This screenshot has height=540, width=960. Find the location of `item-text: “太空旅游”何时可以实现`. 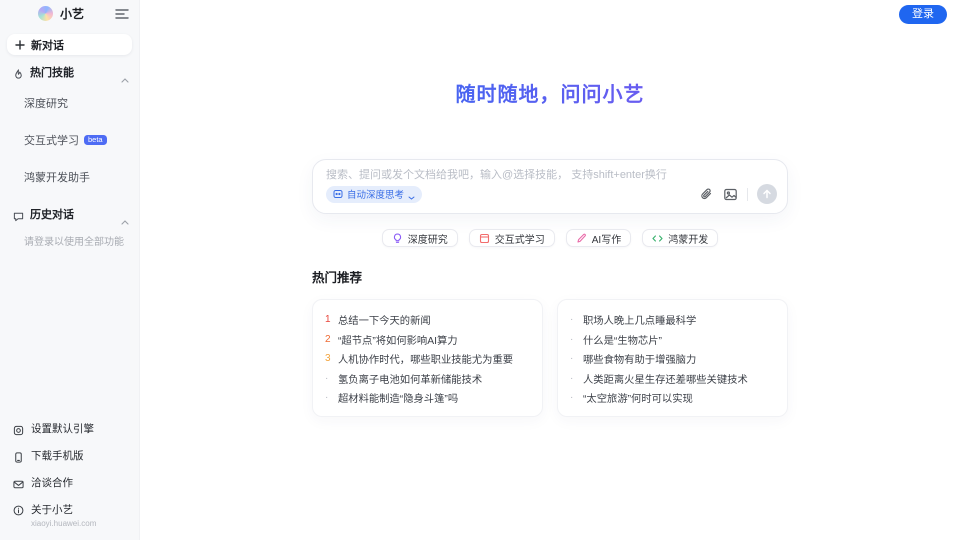

item-text: “太空旅游”何时可以实现 is located at coordinates (638, 400).